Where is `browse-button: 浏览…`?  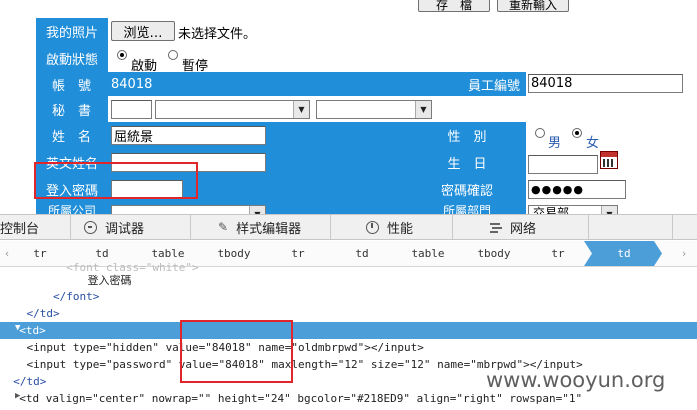
browse-button: 浏览… is located at coordinates (143, 31).